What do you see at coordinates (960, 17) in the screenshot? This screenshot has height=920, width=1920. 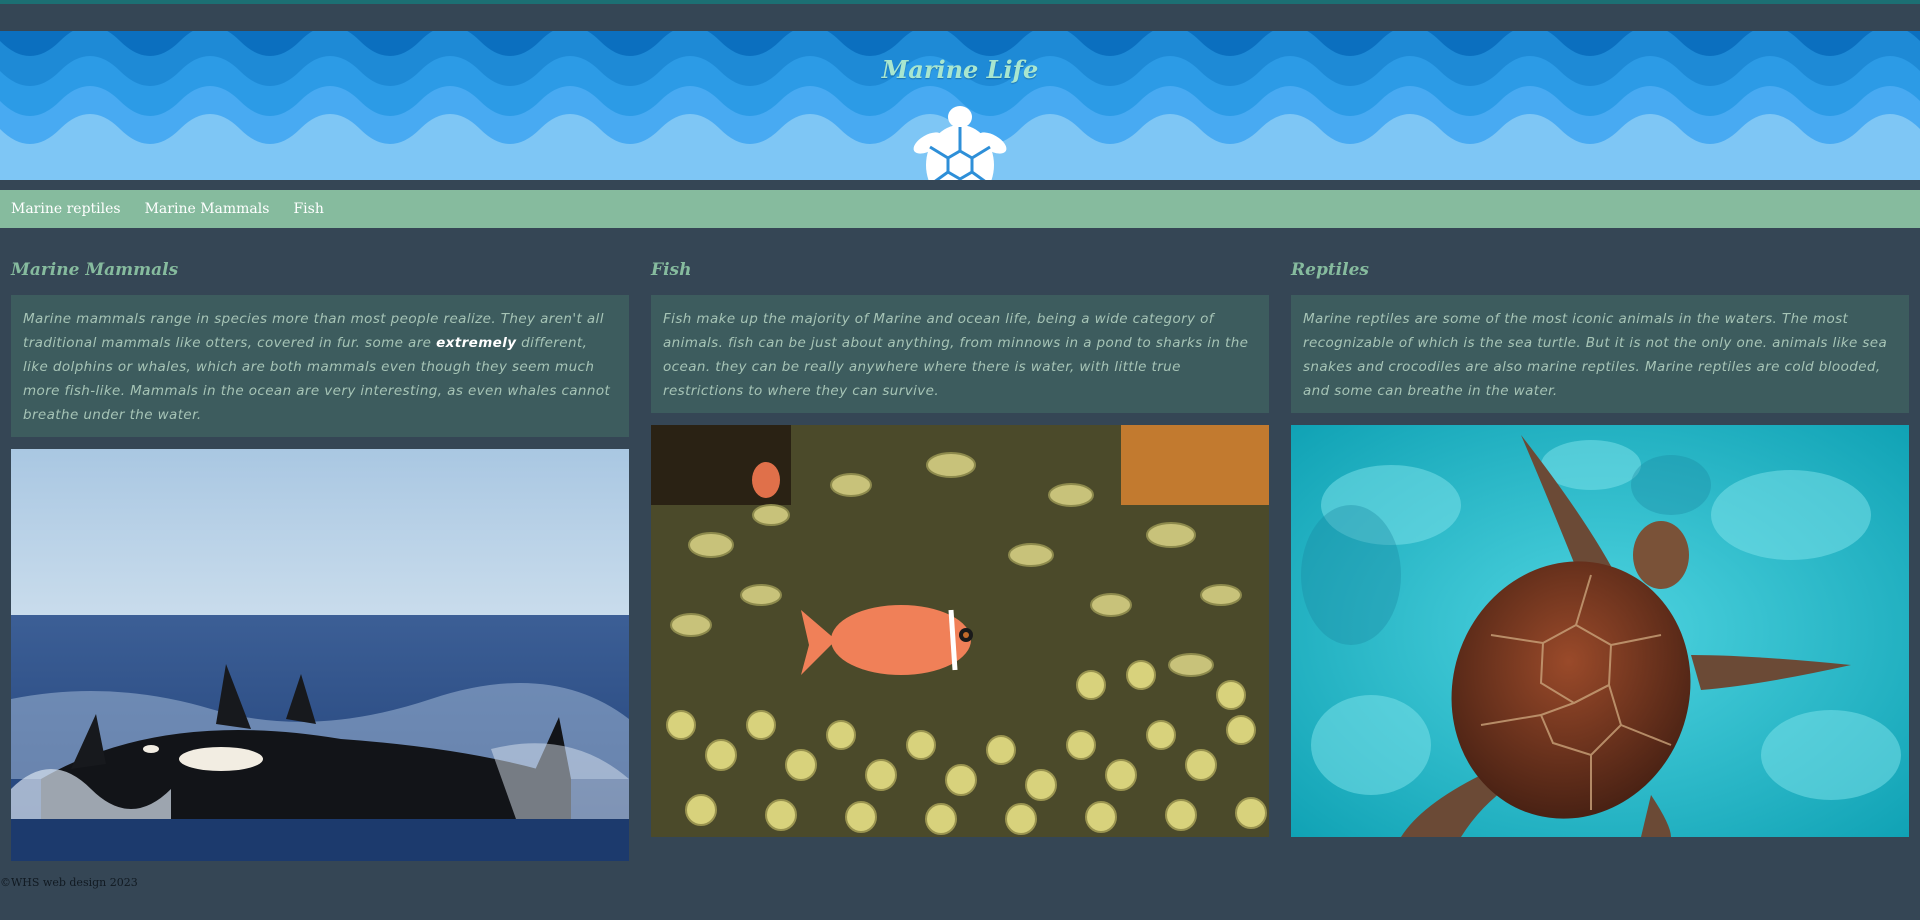 I see `top-strip` at bounding box center [960, 17].